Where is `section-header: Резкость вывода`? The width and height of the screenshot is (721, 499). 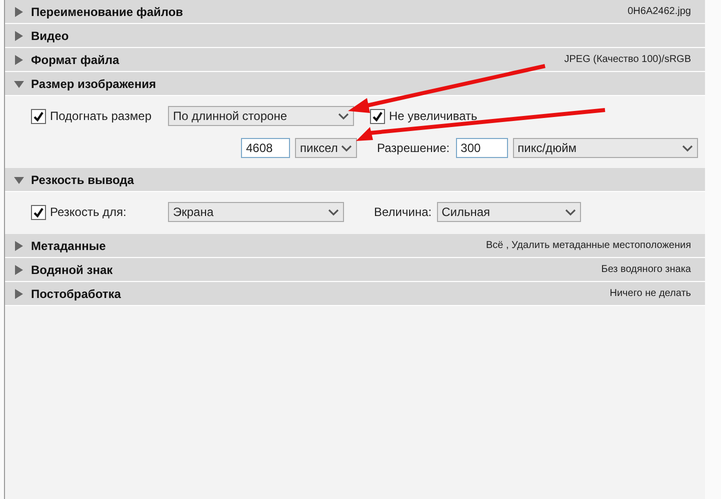
section-header: Резкость вывода is located at coordinates (355, 180).